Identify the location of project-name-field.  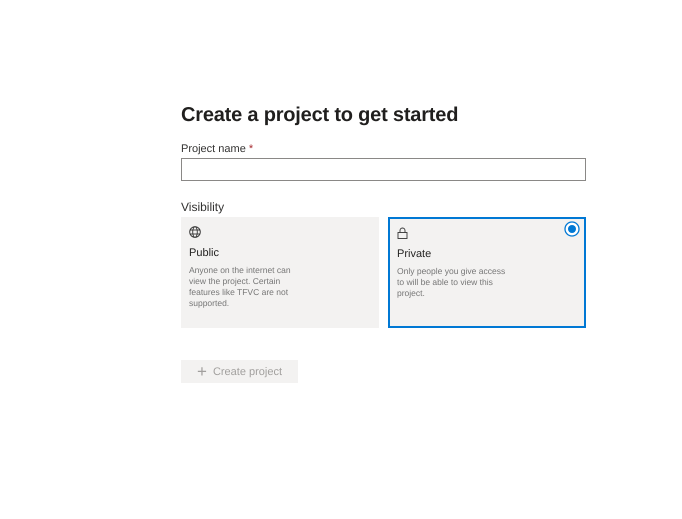
(383, 169).